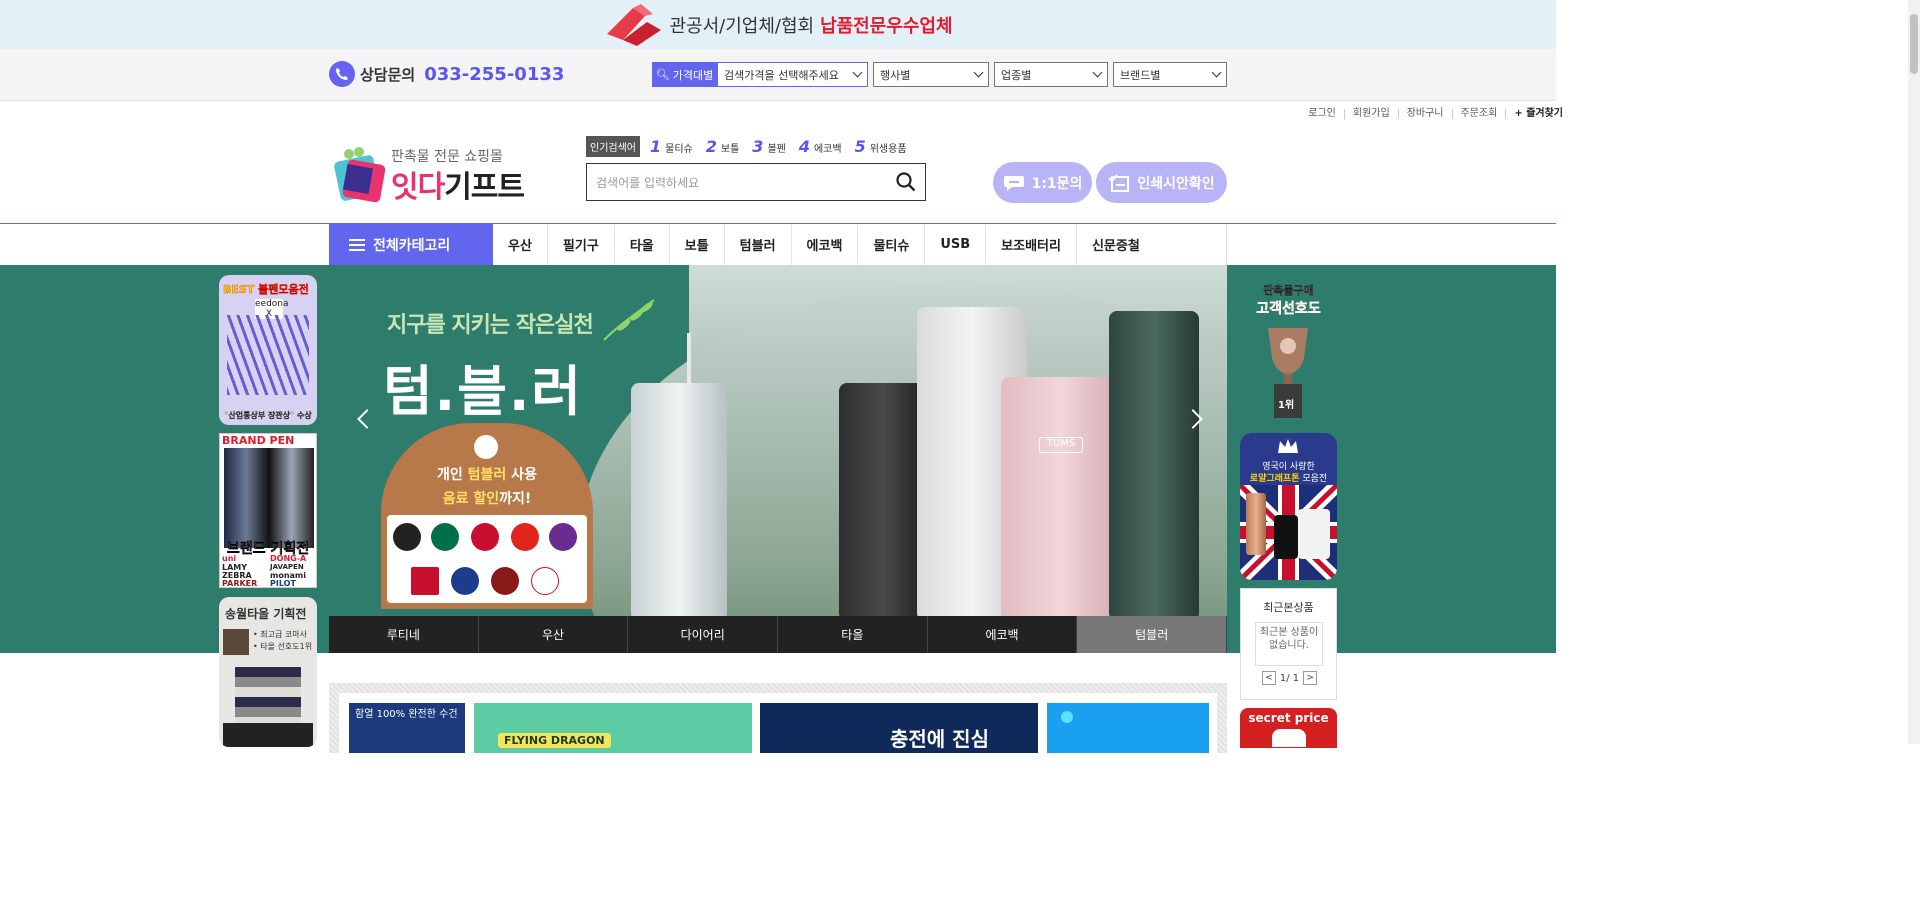 The image size is (1920, 911). Describe the element at coordinates (756, 182) in the screenshot. I see `search-input: 검색어를 입력하세요` at that location.